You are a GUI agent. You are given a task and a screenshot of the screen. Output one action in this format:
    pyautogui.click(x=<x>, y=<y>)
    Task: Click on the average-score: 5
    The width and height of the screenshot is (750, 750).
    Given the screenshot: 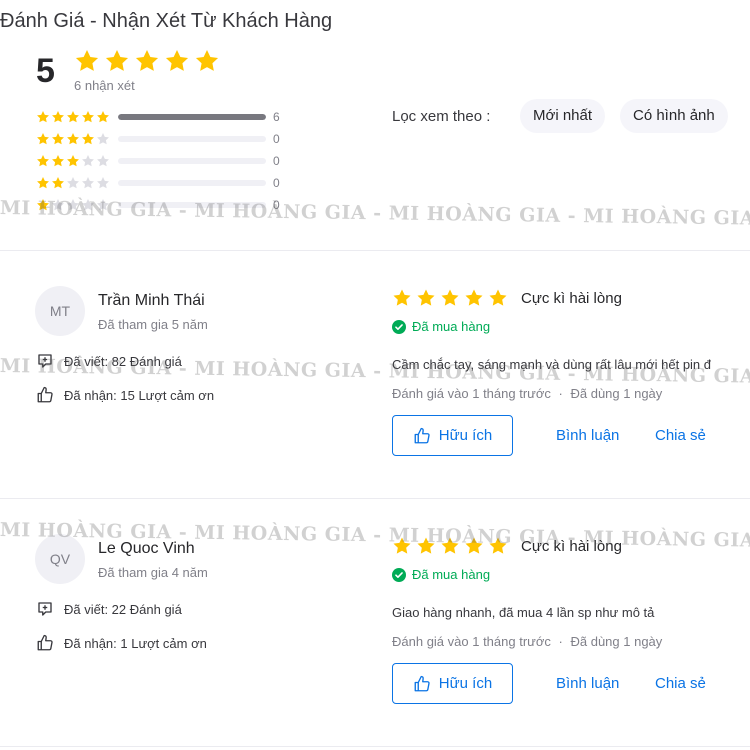 What is the action you would take?
    pyautogui.click(x=45, y=71)
    